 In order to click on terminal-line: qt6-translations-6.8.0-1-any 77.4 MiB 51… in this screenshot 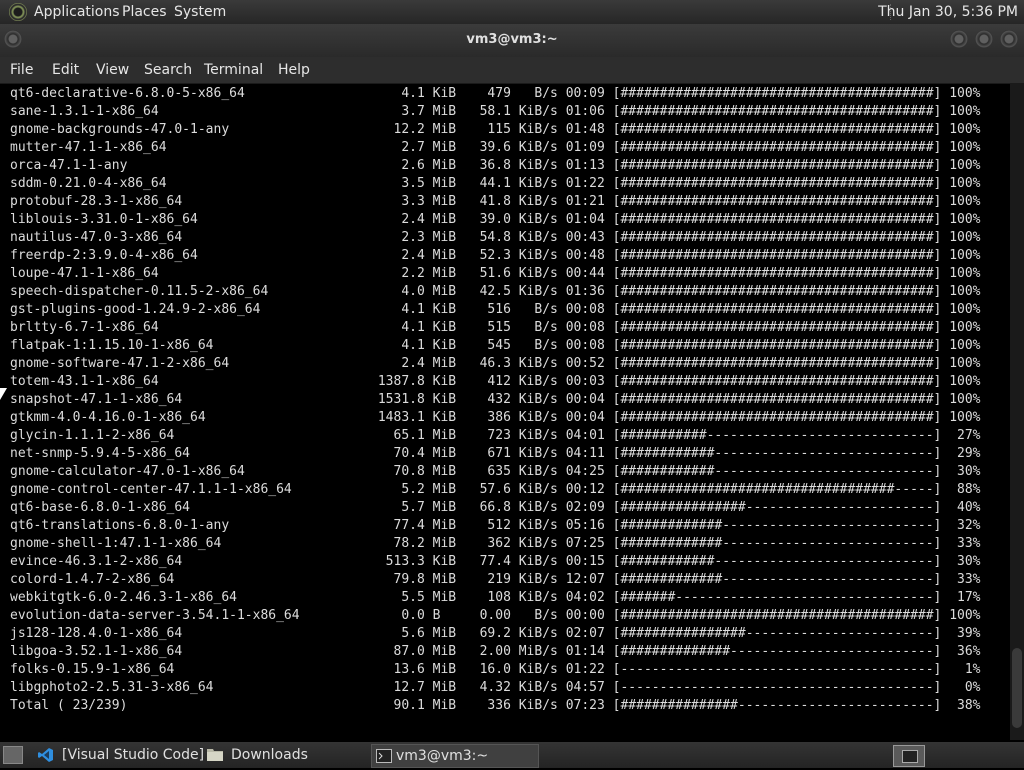, I will do `click(495, 525)`.